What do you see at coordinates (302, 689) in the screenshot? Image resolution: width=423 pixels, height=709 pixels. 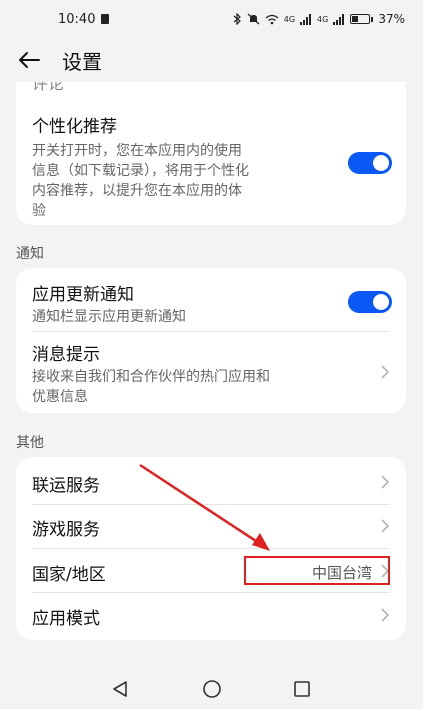 I see `nav-recents-icon` at bounding box center [302, 689].